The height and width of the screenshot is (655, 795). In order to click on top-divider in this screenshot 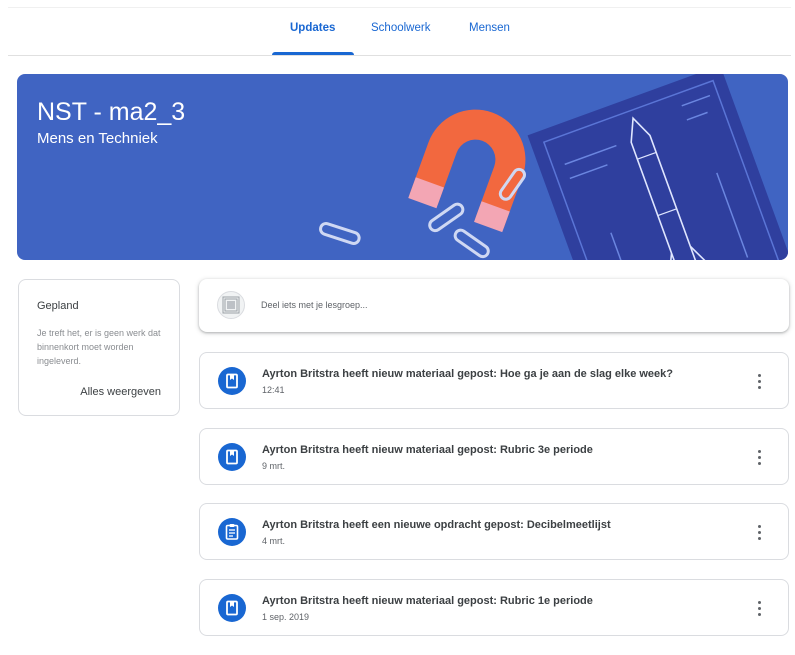, I will do `click(399, 7)`.